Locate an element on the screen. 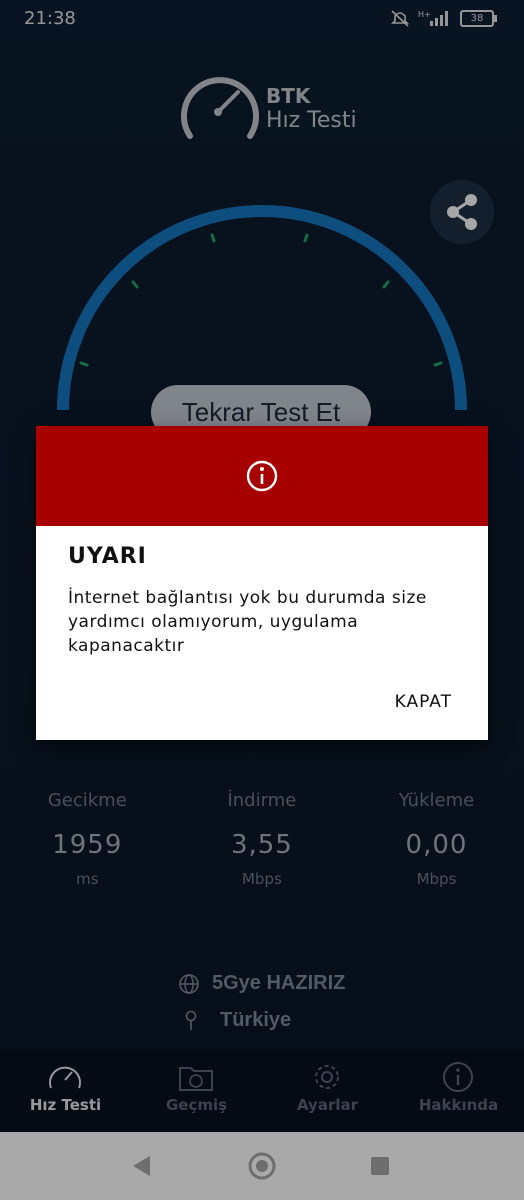 This screenshot has width=524, height=1200. home-icon is located at coordinates (262, 1166).